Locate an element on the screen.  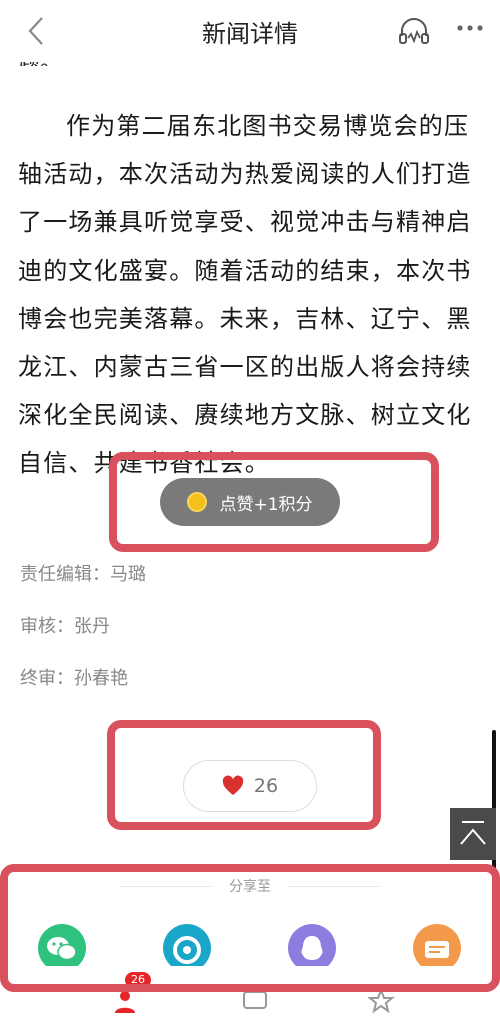
user-icon is located at coordinates (125, 1001).